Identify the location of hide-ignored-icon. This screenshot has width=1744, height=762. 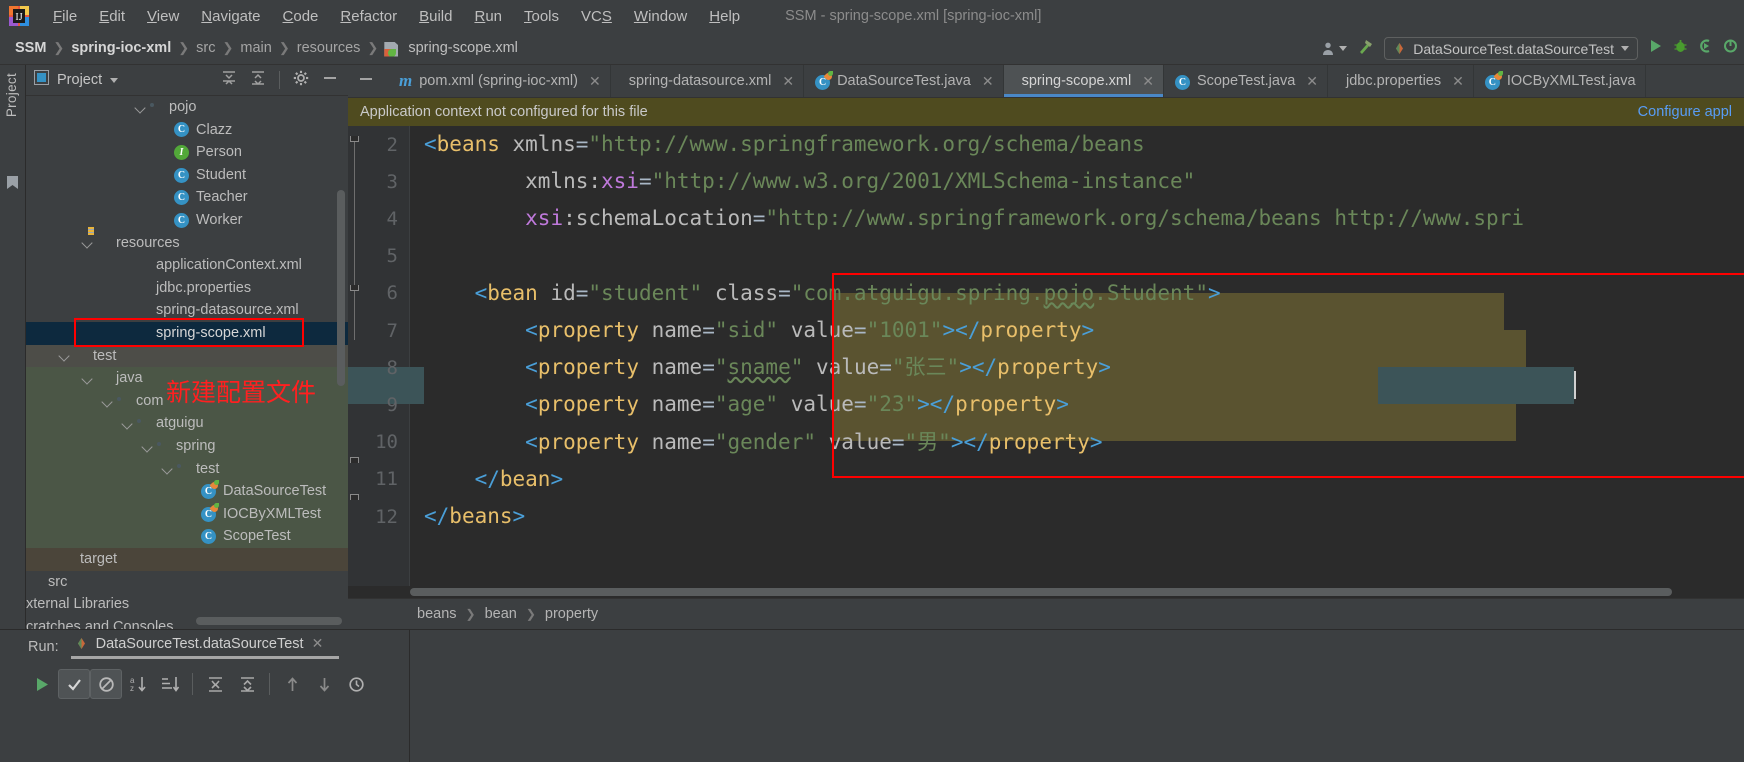
(106, 684).